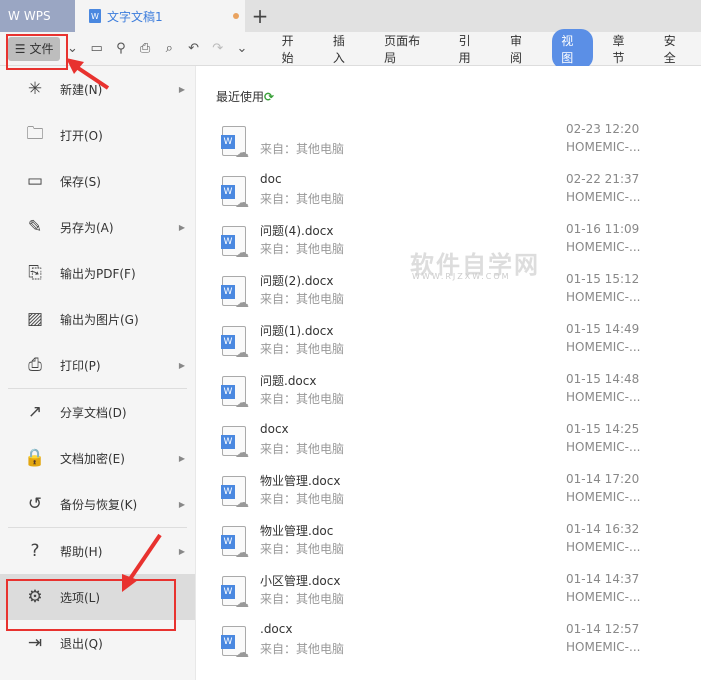 The image size is (701, 680). Describe the element at coordinates (114, 325) in the screenshot. I see `annotation-arrows` at that location.